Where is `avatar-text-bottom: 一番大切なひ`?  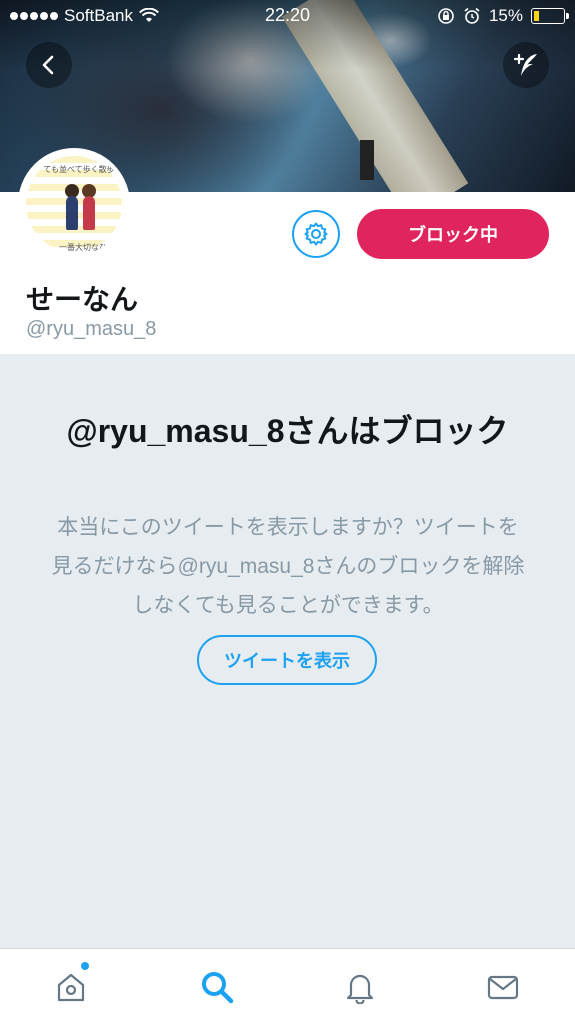 avatar-text-bottom: 一番大切なひ is located at coordinates (83, 247).